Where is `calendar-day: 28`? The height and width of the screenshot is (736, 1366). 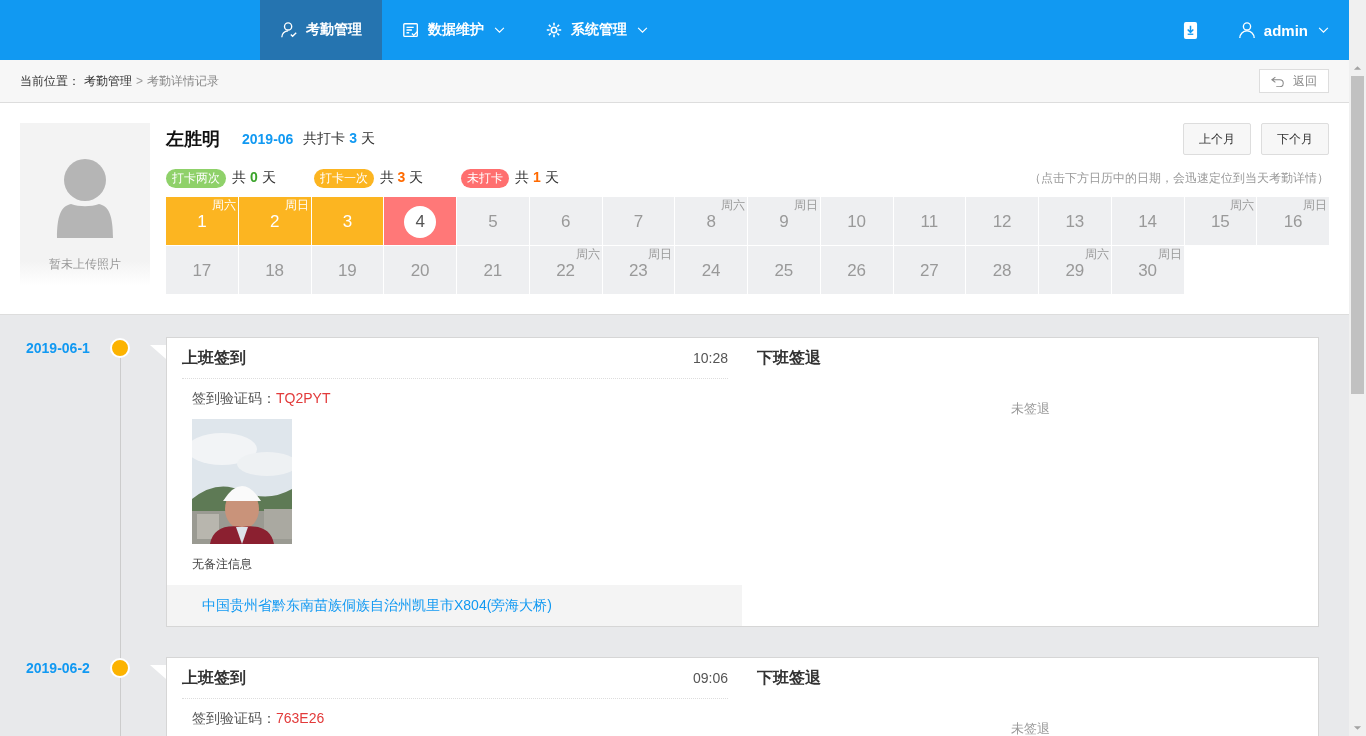 calendar-day: 28 is located at coordinates (1002, 270).